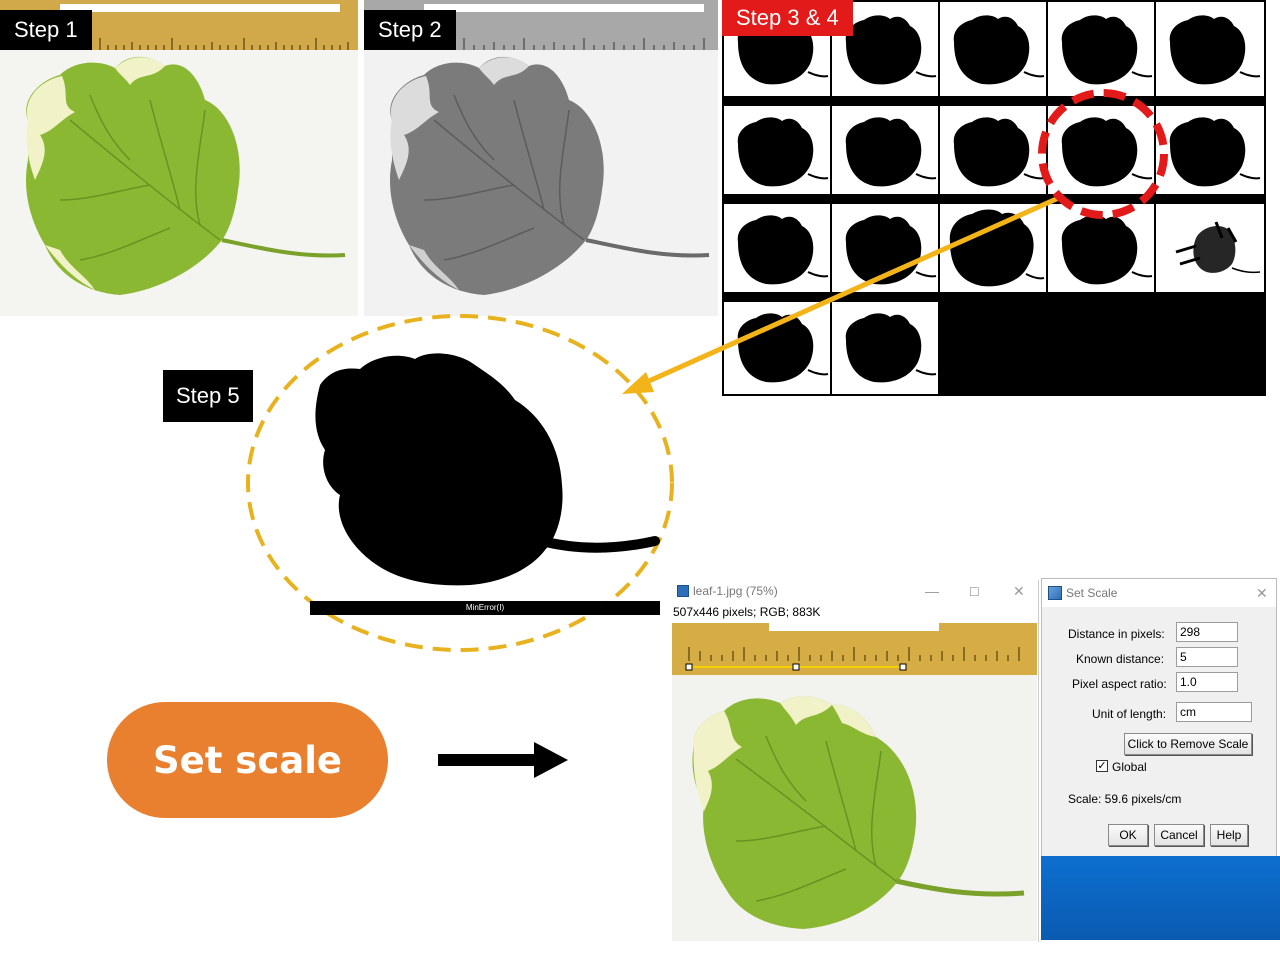 The height and width of the screenshot is (960, 1280). Describe the element at coordinates (1125, 799) in the screenshot. I see `scale-readout: Scale: 59.6 pixels/cm` at that location.